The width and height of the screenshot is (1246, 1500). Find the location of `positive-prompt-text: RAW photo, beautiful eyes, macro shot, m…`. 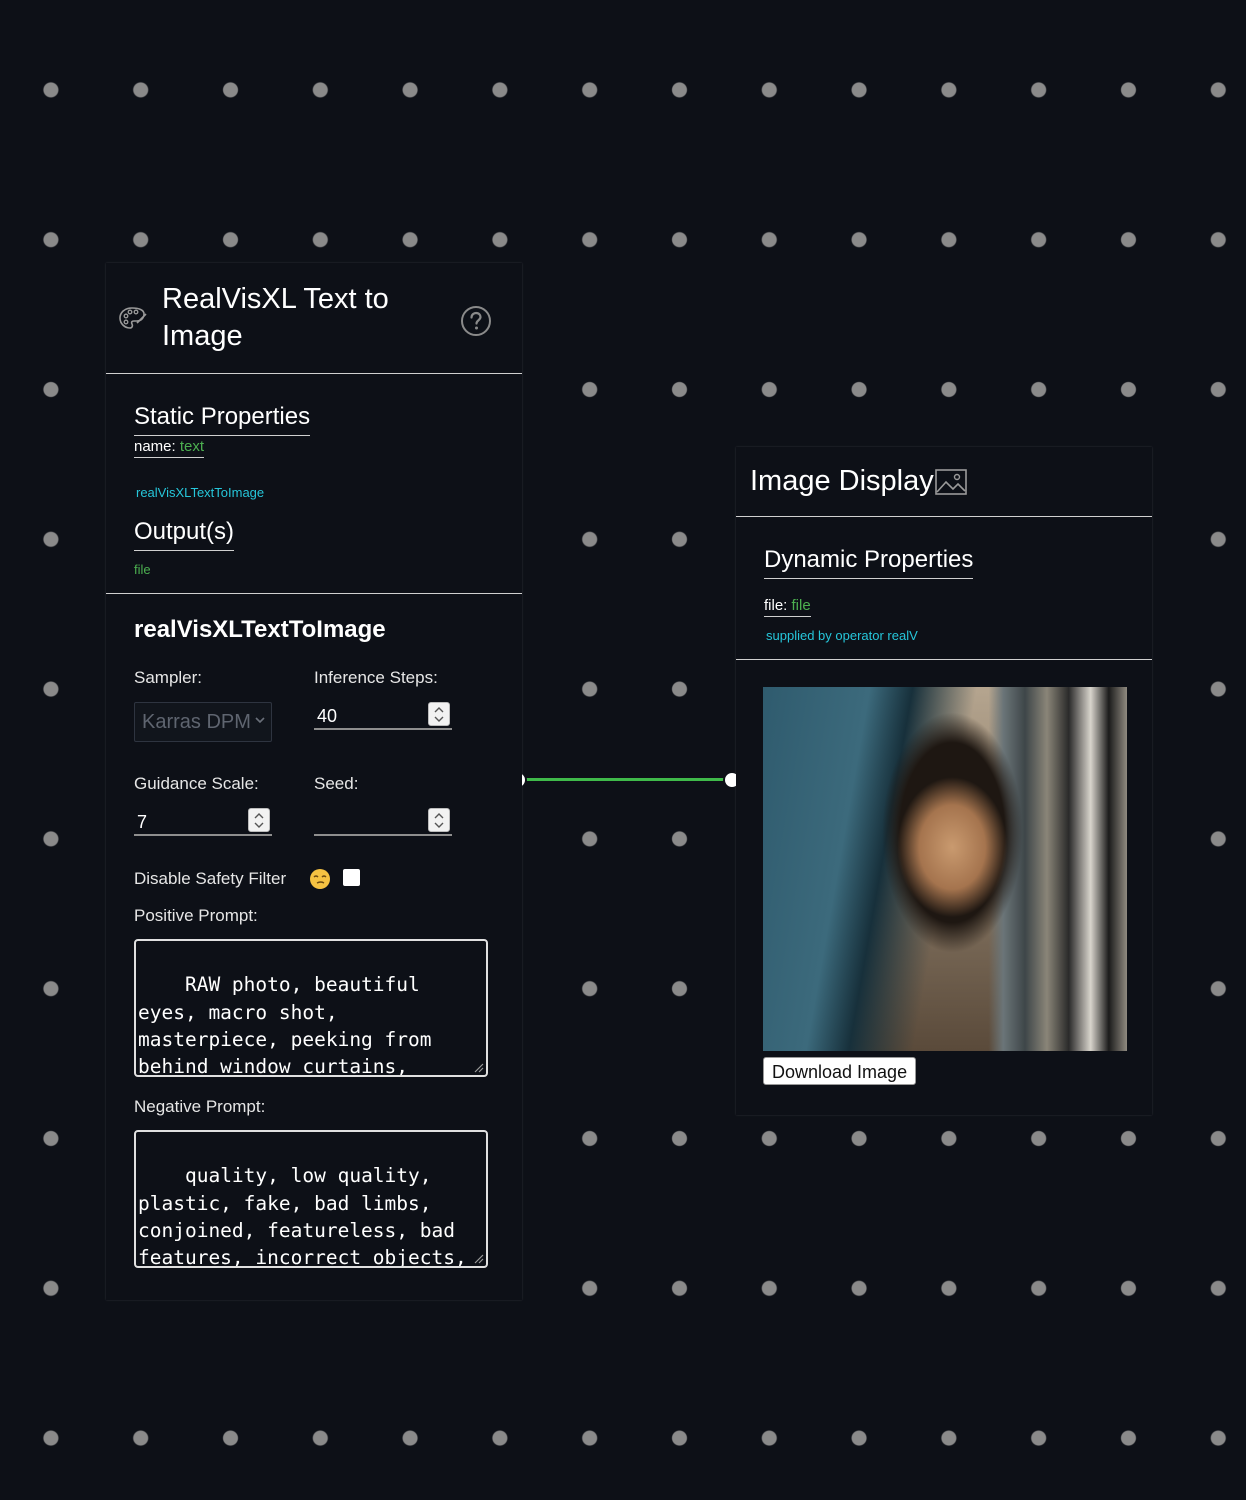

positive-prompt-text: RAW photo, beautiful eyes, macro shot, m… is located at coordinates (285, 1025).